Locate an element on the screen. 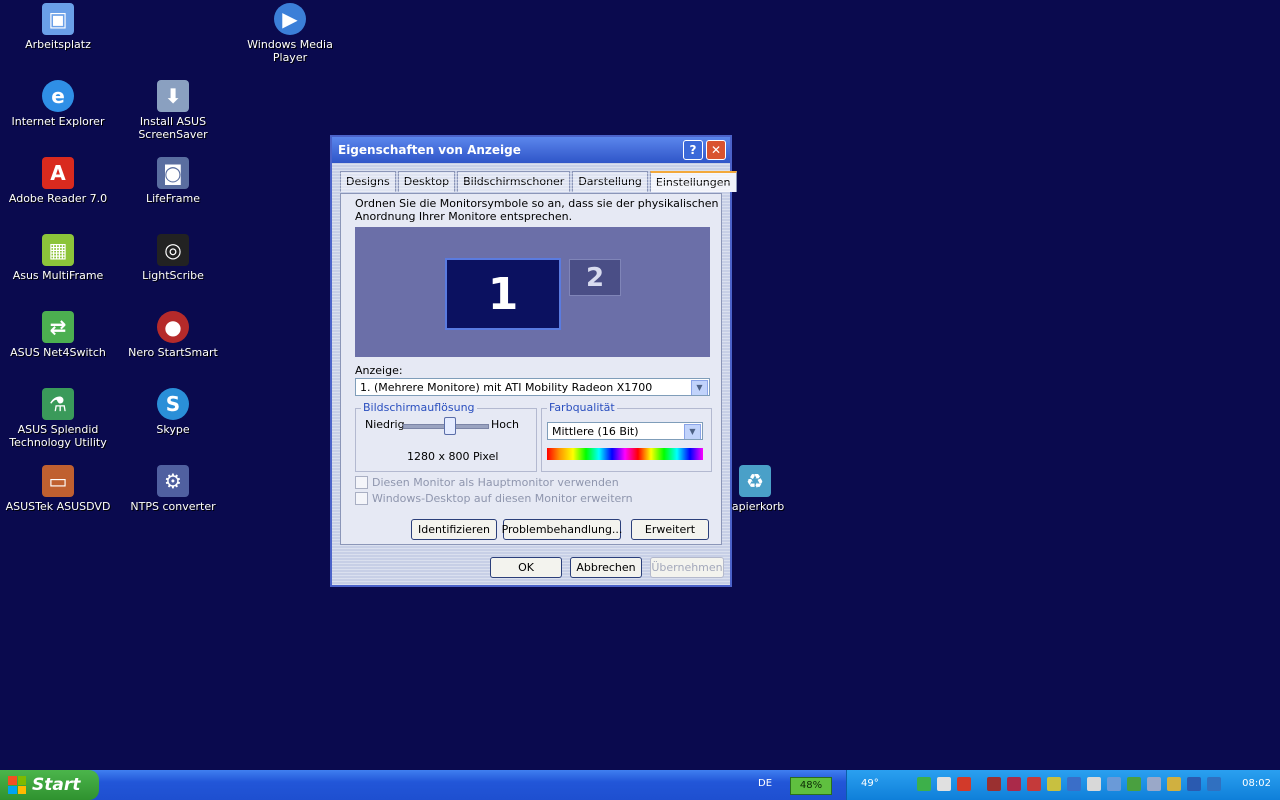  install-icon: ⬇ is located at coordinates (173, 96).